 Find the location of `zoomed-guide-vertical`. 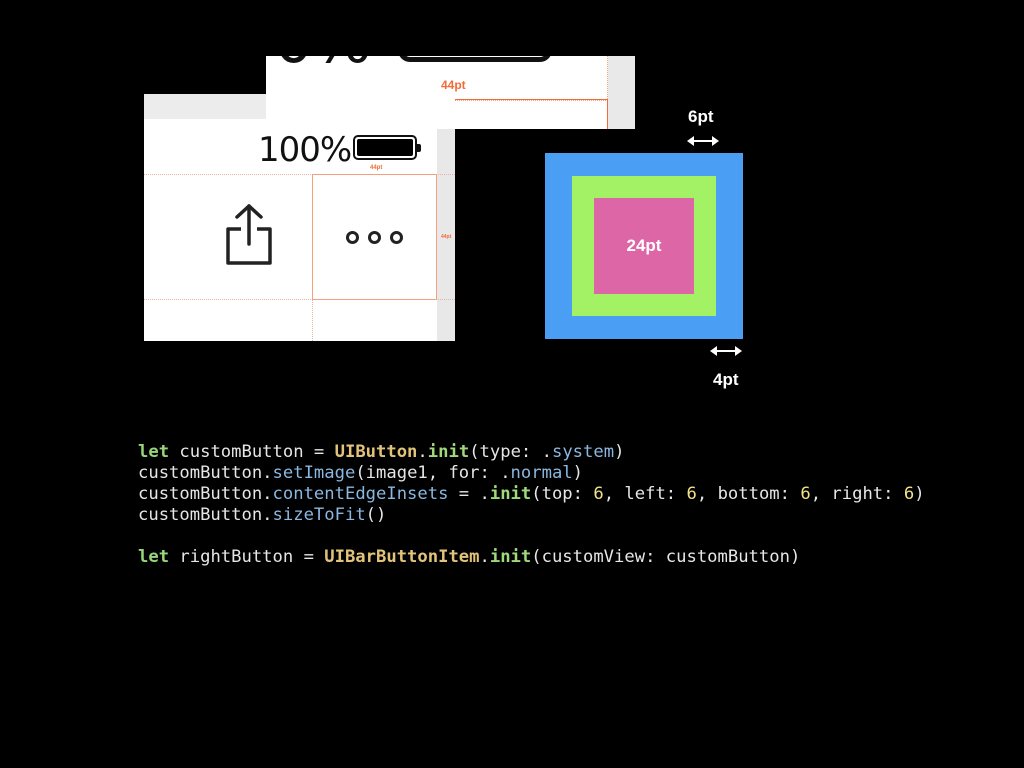

zoomed-guide-vertical is located at coordinates (607, 77).